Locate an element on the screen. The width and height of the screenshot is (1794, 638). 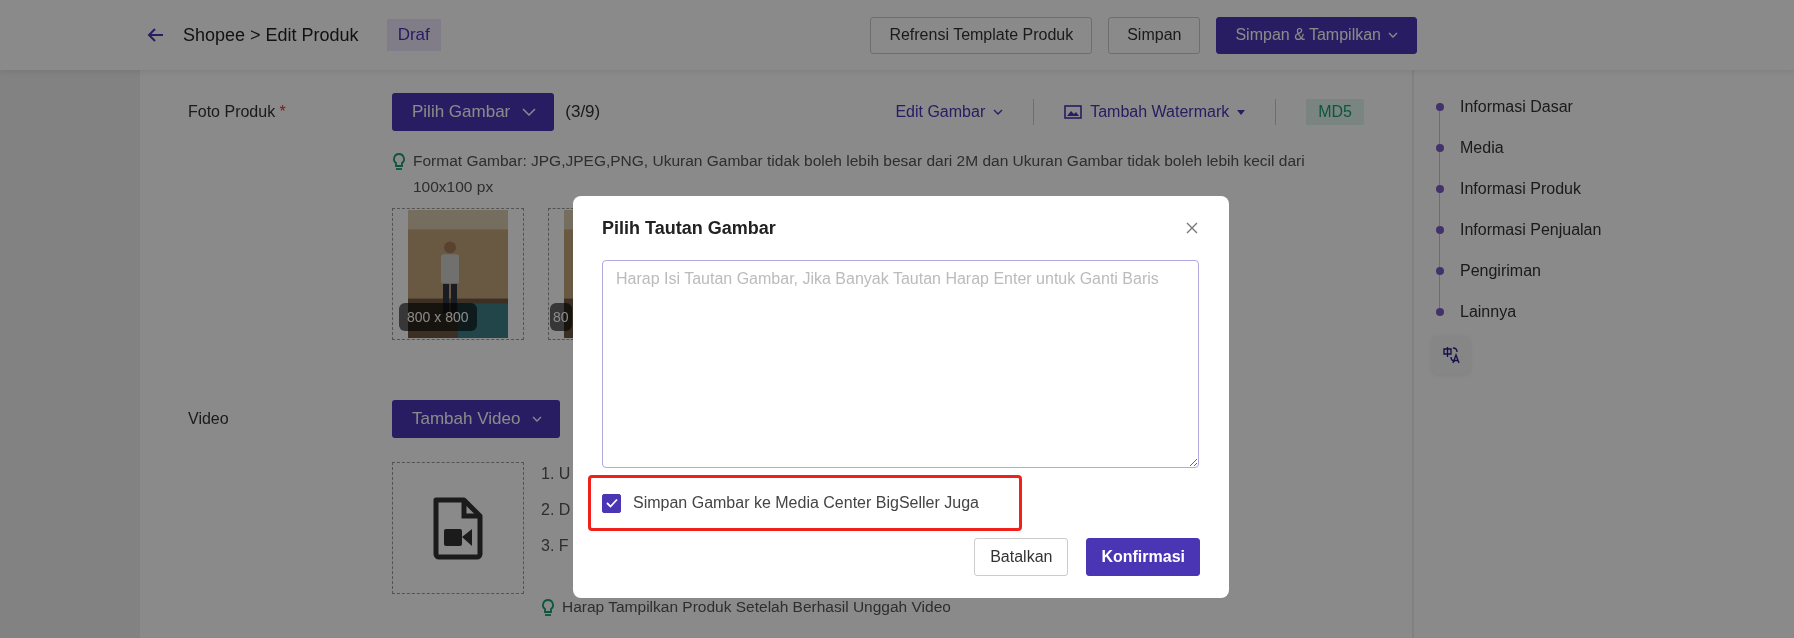
translate-icon is located at coordinates (1451, 355).